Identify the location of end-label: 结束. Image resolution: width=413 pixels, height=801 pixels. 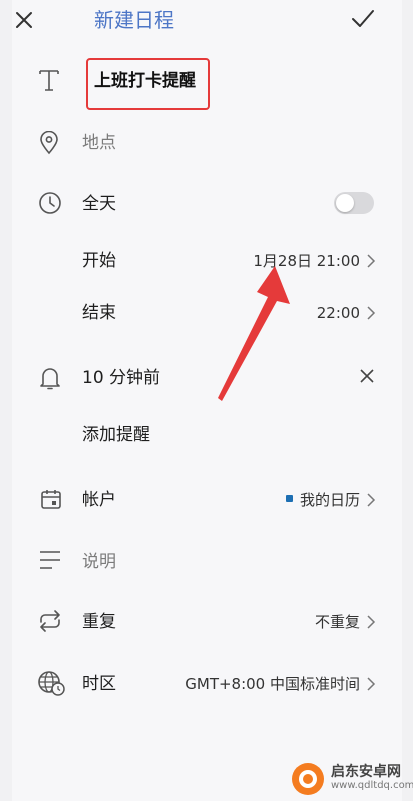
(99, 313).